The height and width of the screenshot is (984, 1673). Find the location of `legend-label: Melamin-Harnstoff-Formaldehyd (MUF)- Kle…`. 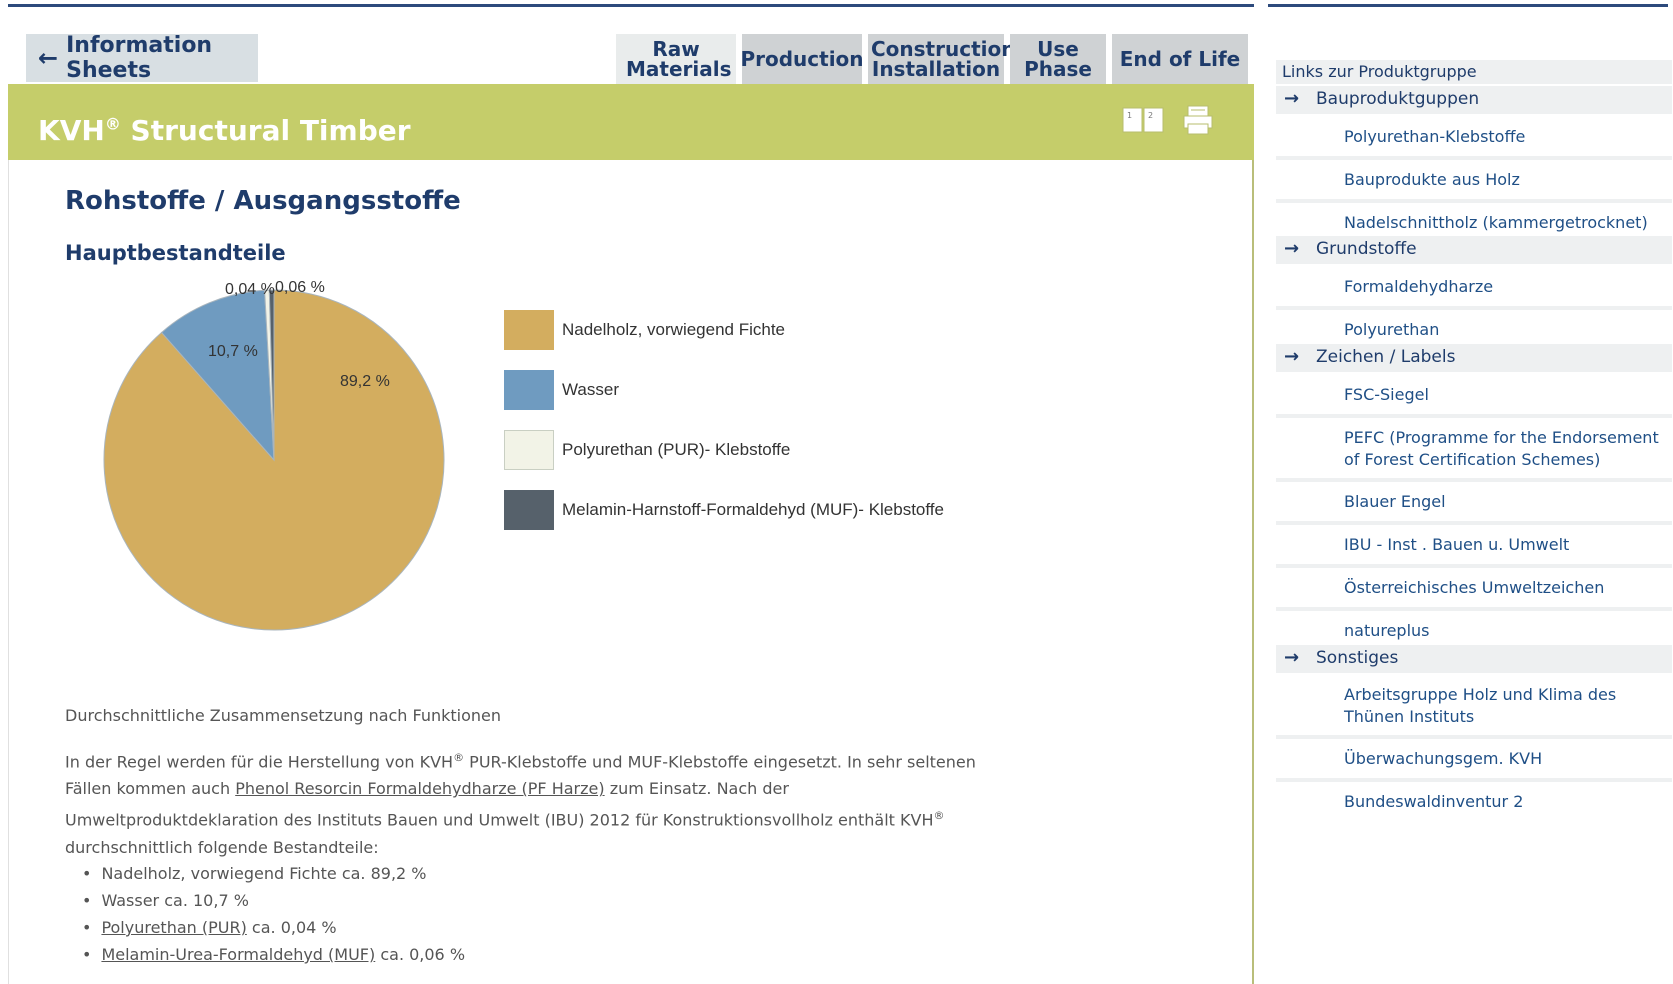

legend-label: Melamin-Harnstoff-Formaldehyd (MUF)- Kle… is located at coordinates (753, 509).